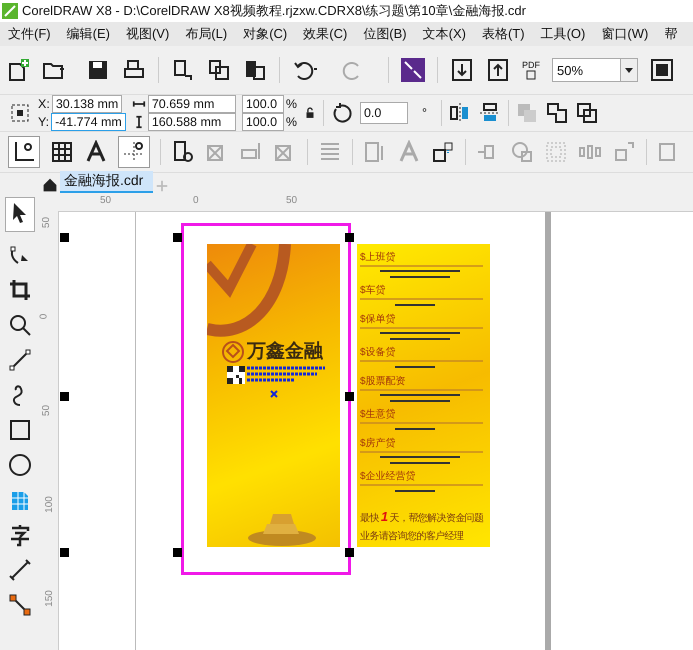 The image size is (693, 650). I want to click on loan-item-label: $保单贷, so click(378, 319).